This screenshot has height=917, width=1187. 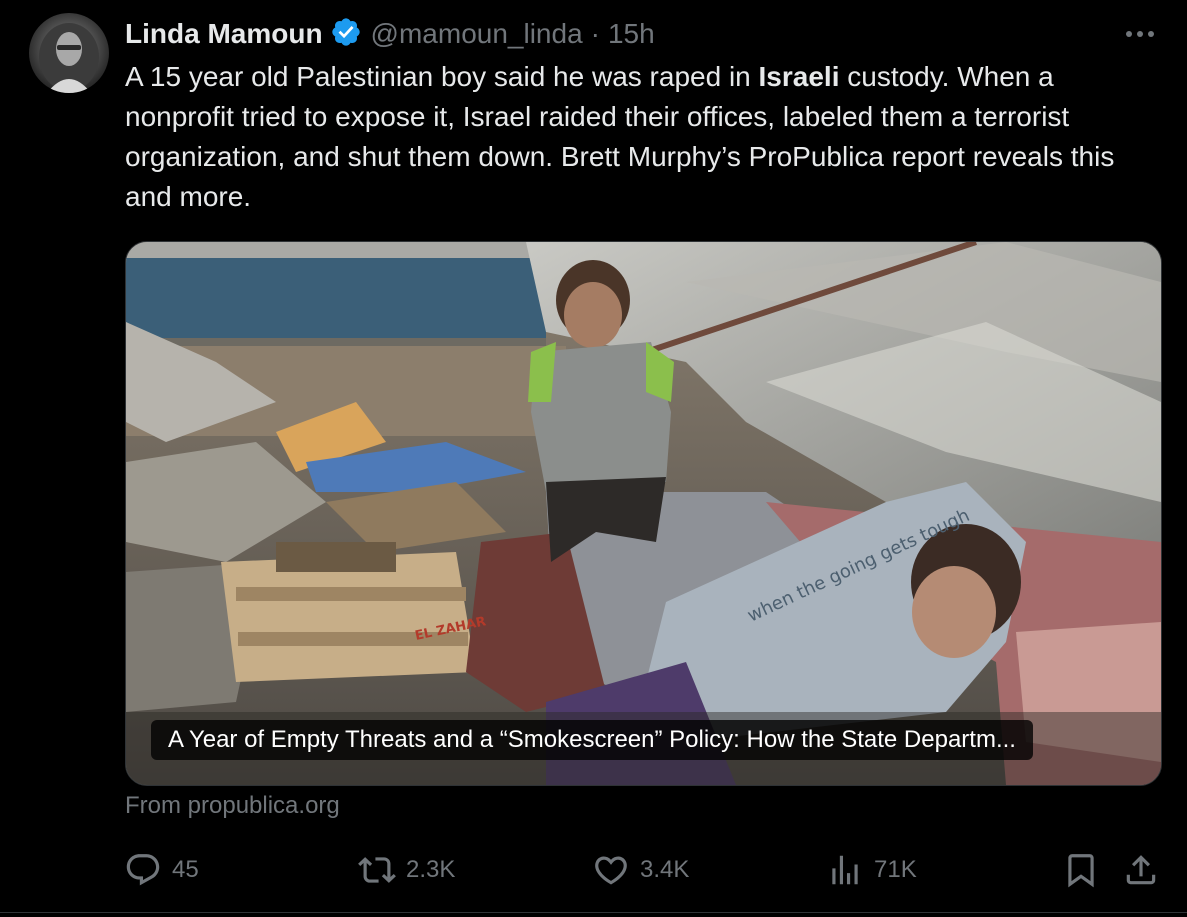 I want to click on share-button, so click(x=1141, y=870).